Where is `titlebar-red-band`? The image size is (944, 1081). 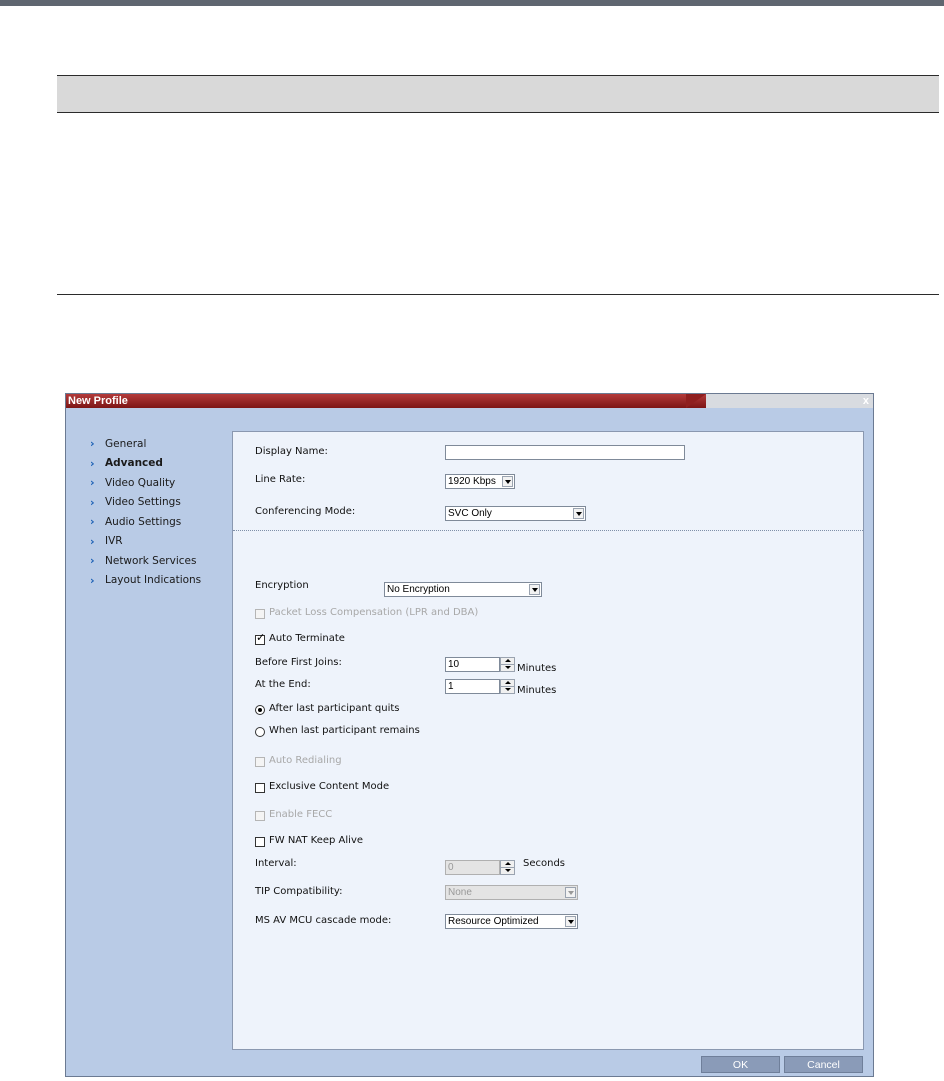
titlebar-red-band is located at coordinates (386, 401).